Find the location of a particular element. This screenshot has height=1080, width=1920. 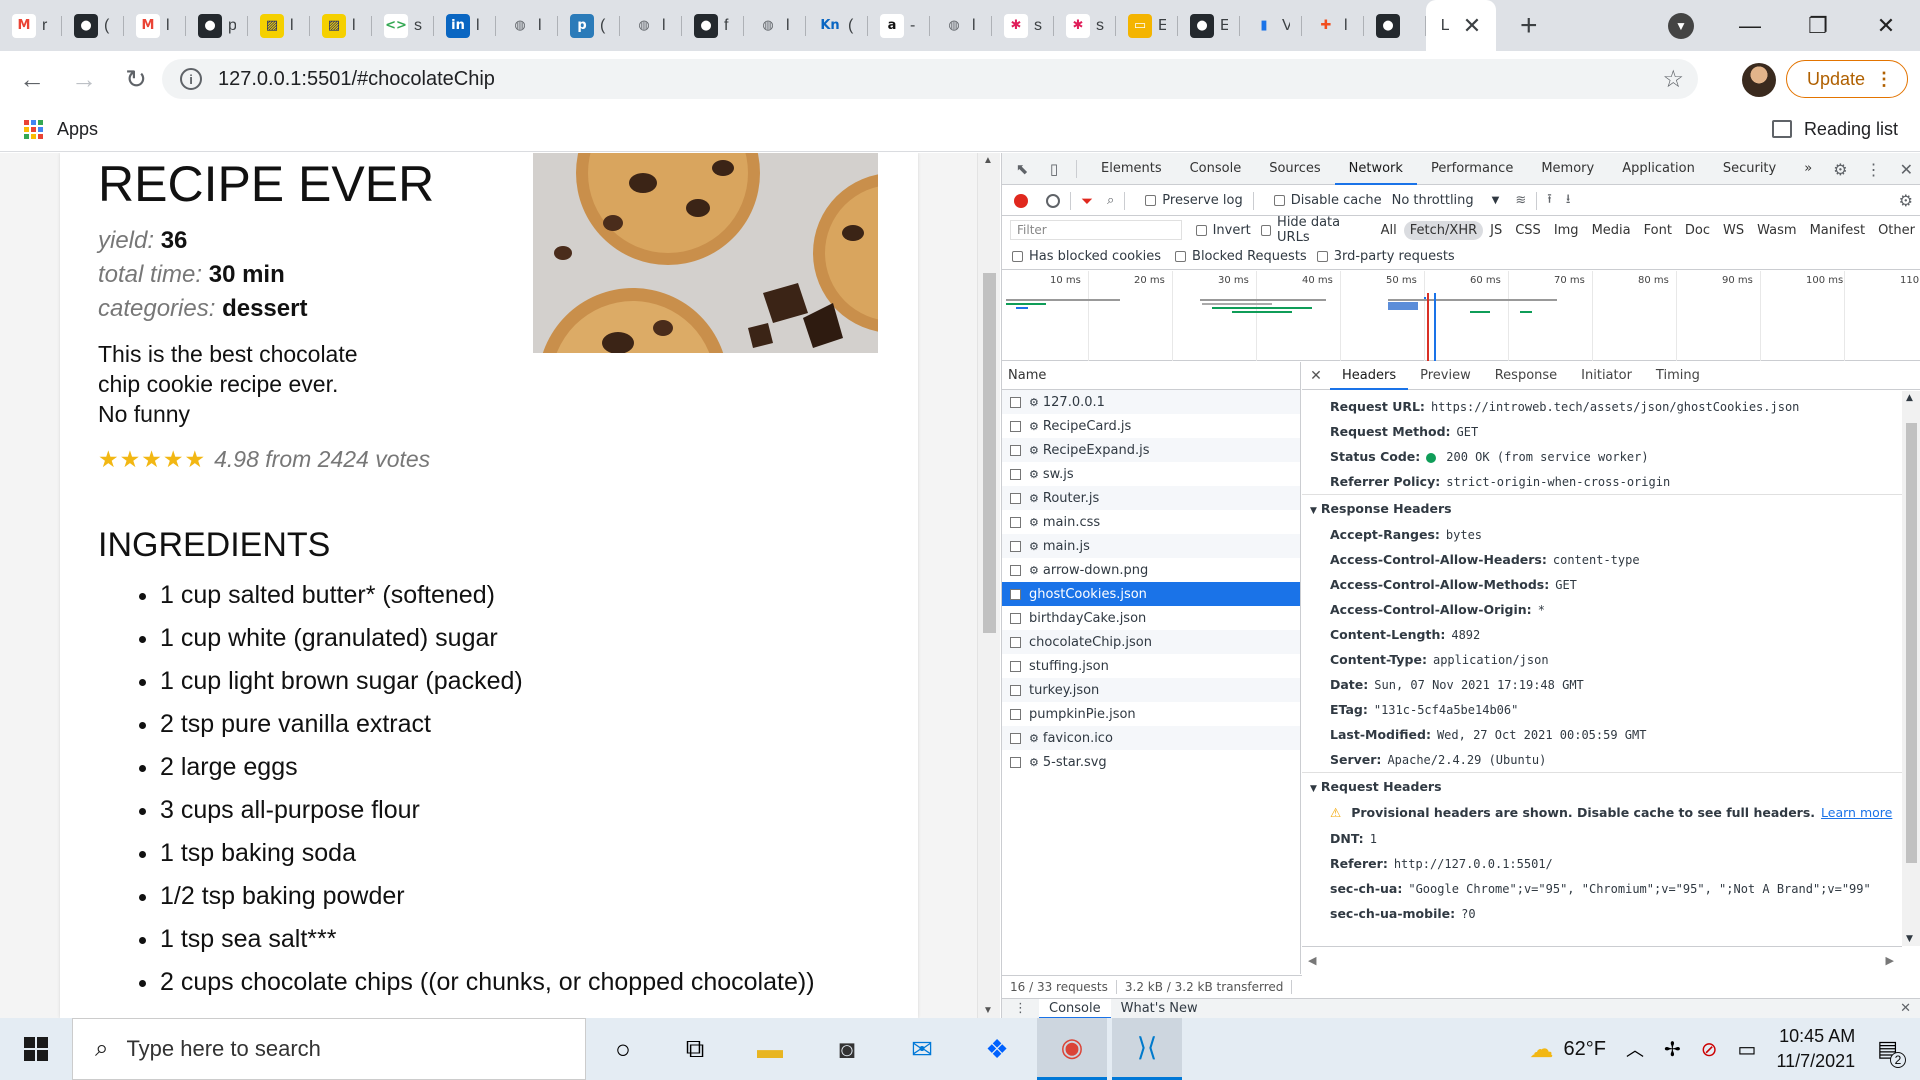

browser-tab: ● f is located at coordinates (713, 25).